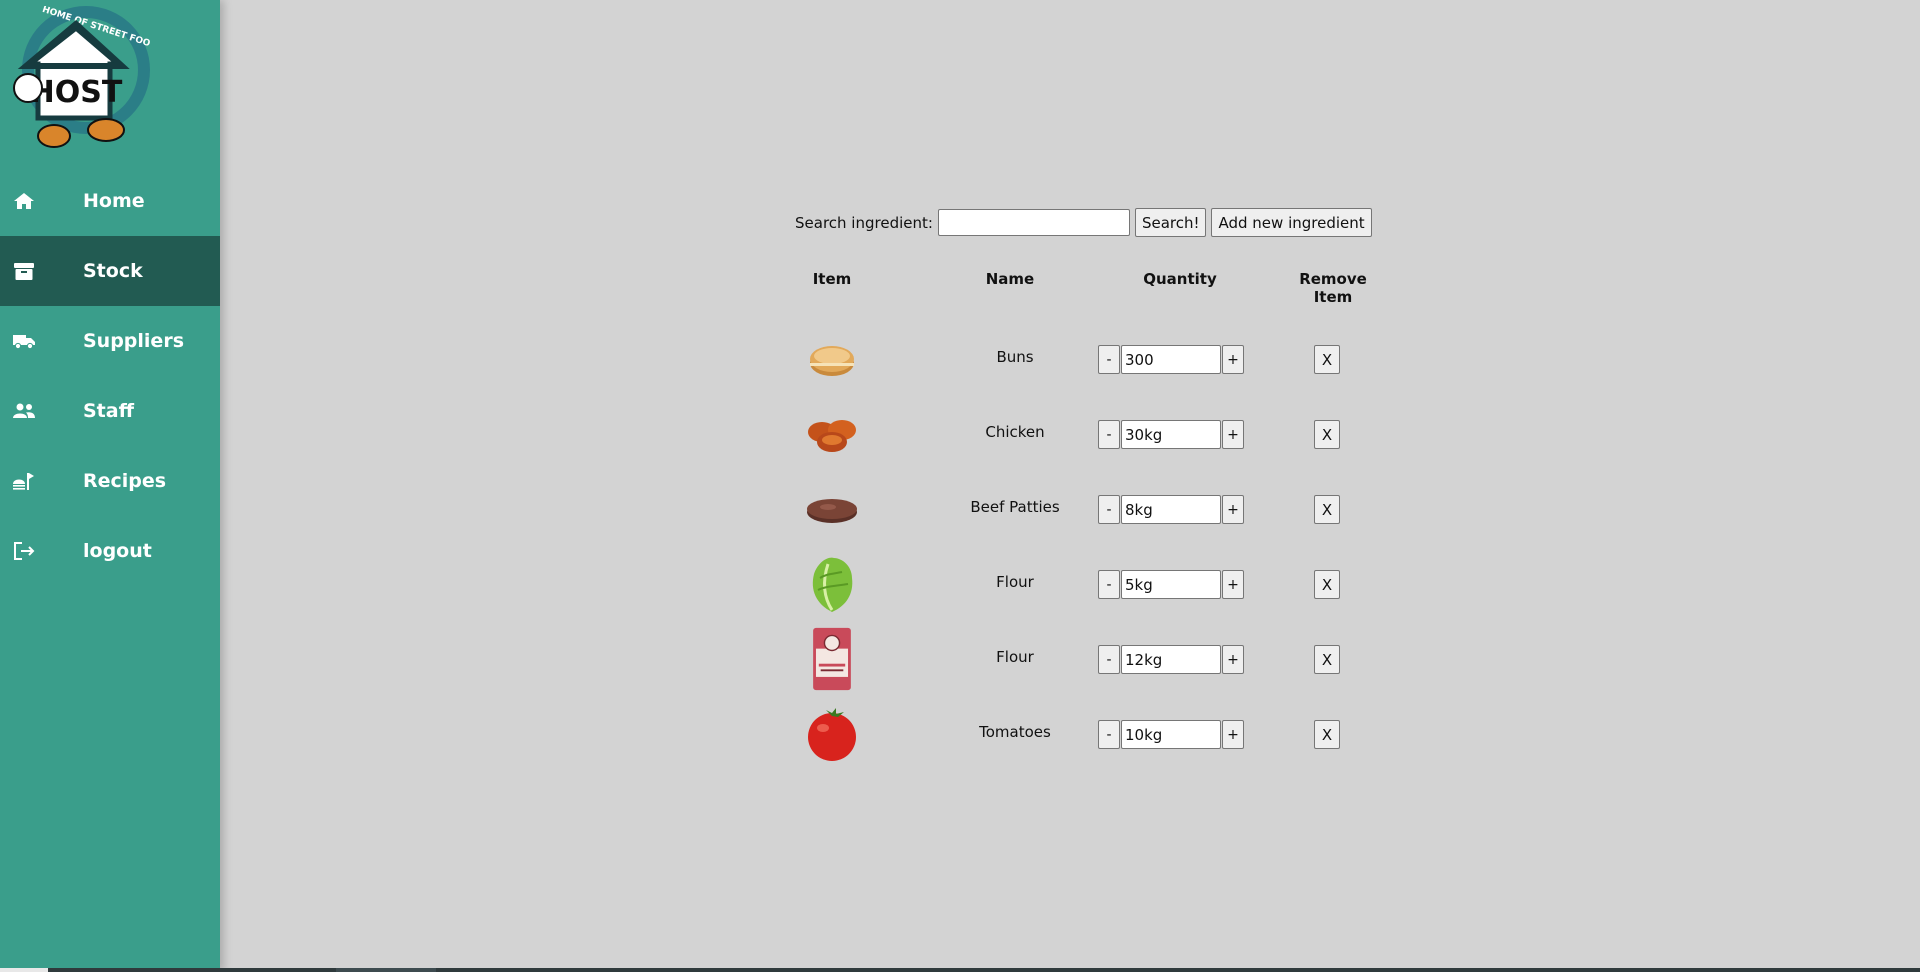 The image size is (1920, 972). Describe the element at coordinates (24, 271) in the screenshot. I see `archive-box-icon` at that location.